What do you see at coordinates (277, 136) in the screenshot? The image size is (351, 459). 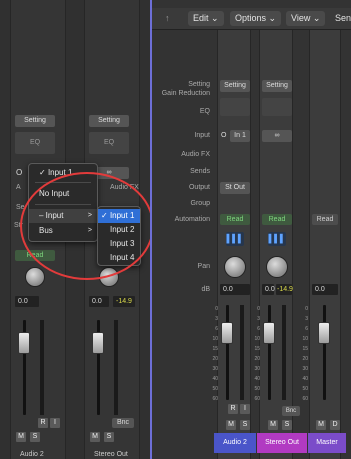 I see `link-icon: ∞` at bounding box center [277, 136].